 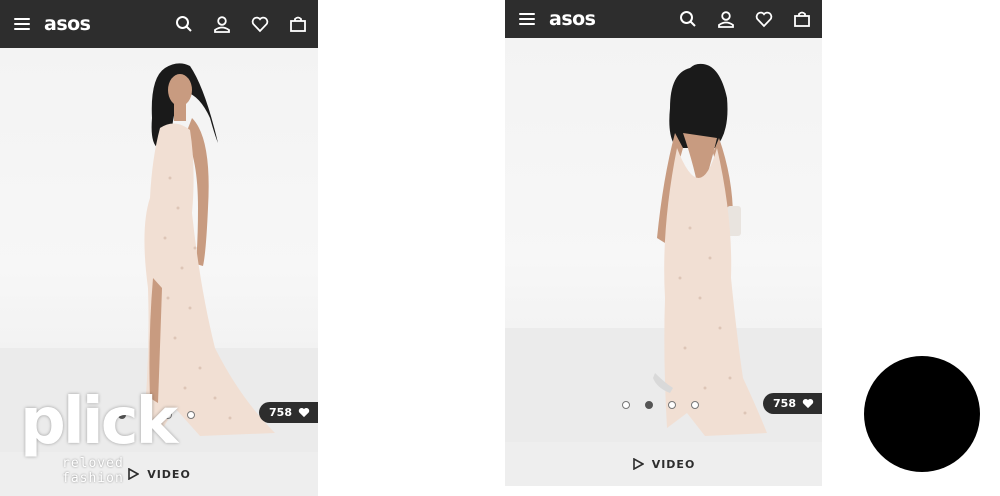 What do you see at coordinates (660, 405) in the screenshot?
I see `carousel-indicator` at bounding box center [660, 405].